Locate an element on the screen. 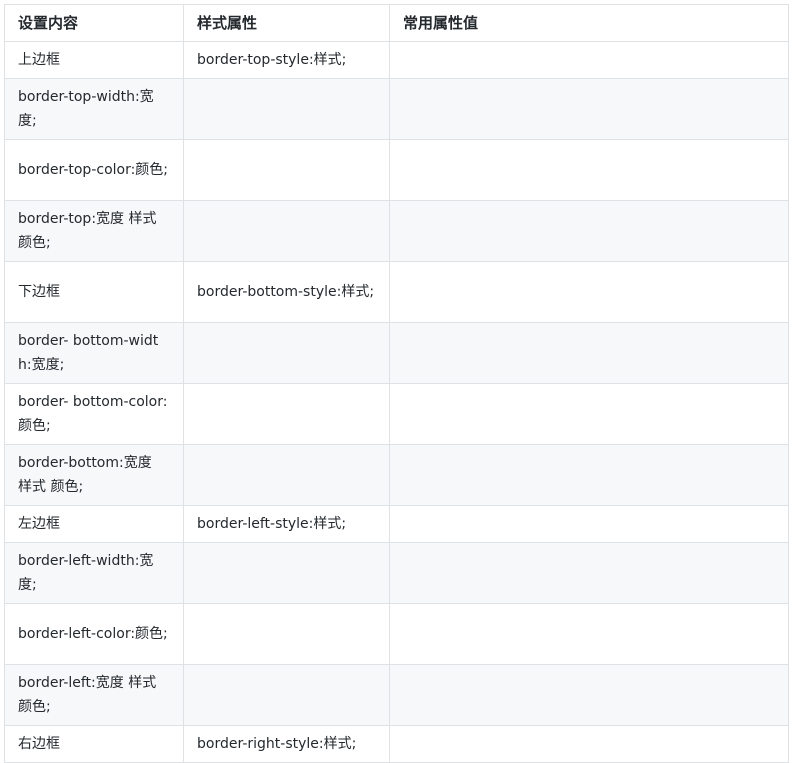 Image resolution: width=794 pixels, height=763 pixels. cell-style: border-bottom-style:样式; is located at coordinates (286, 292).